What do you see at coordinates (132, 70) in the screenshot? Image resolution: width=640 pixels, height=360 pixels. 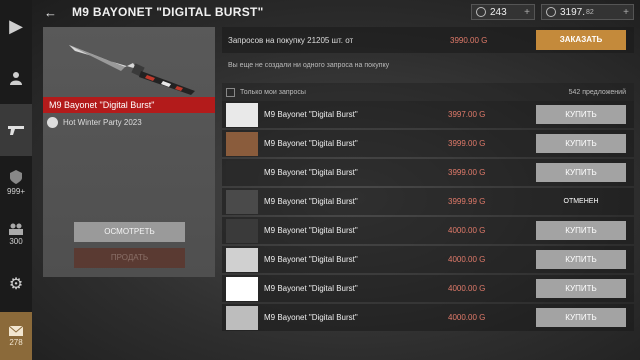 I see `knife-image` at bounding box center [132, 70].